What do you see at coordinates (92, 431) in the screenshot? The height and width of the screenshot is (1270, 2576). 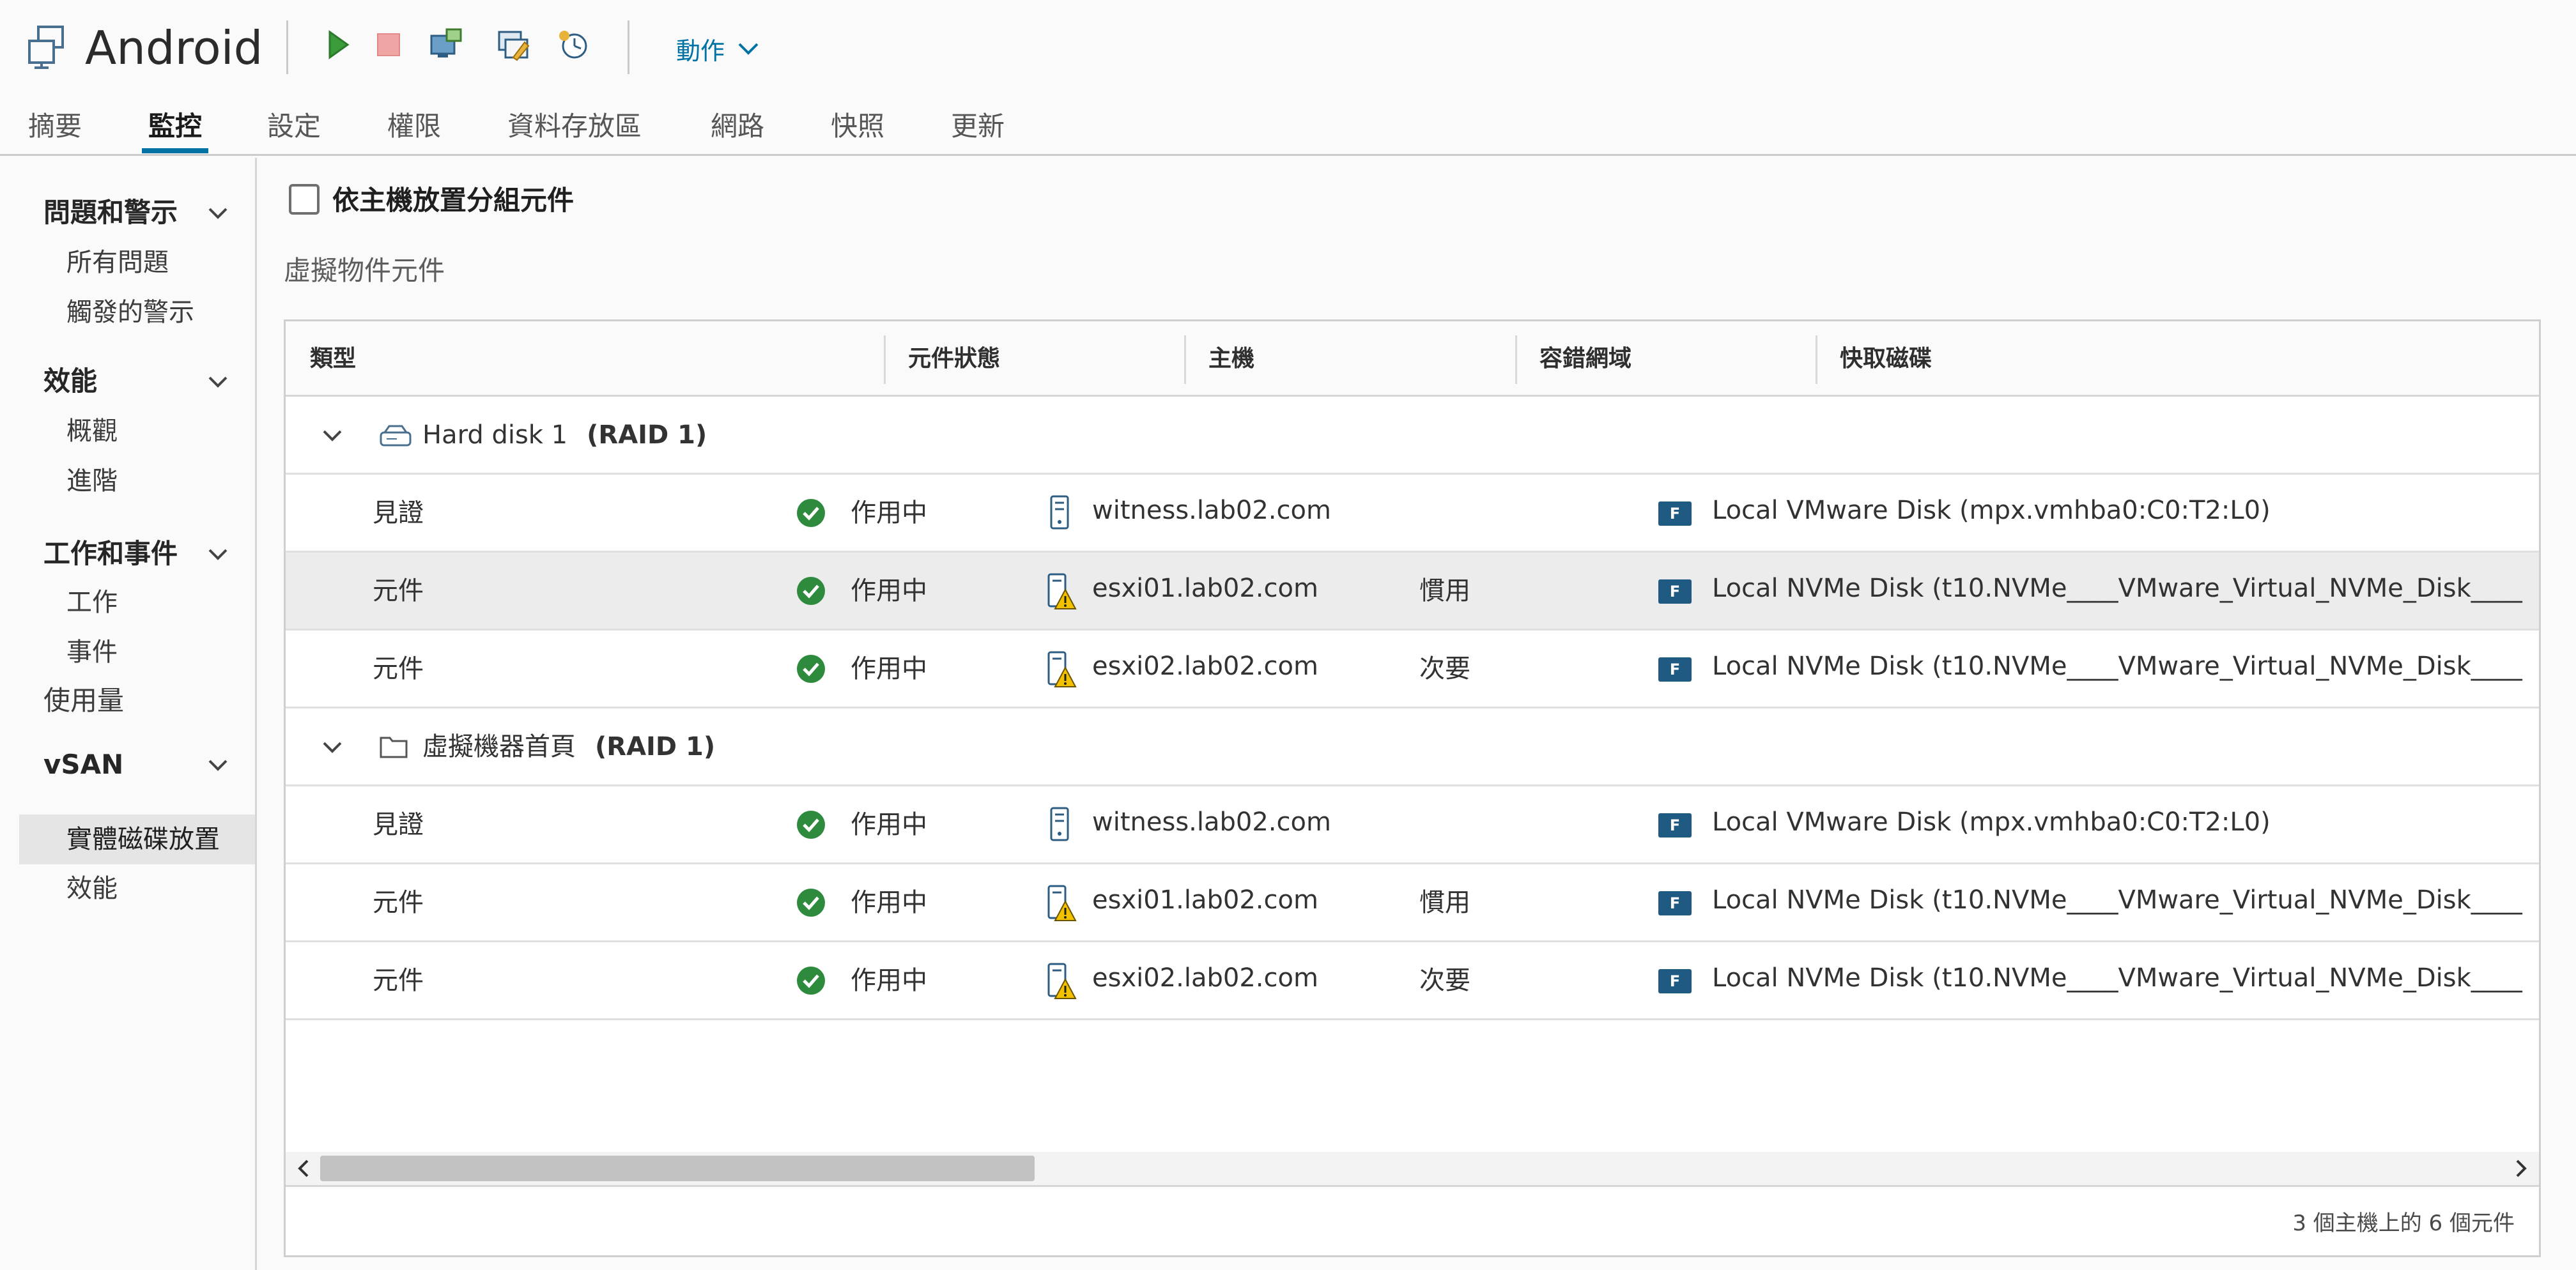 I see `sidebar-item-overview: 概觀` at bounding box center [92, 431].